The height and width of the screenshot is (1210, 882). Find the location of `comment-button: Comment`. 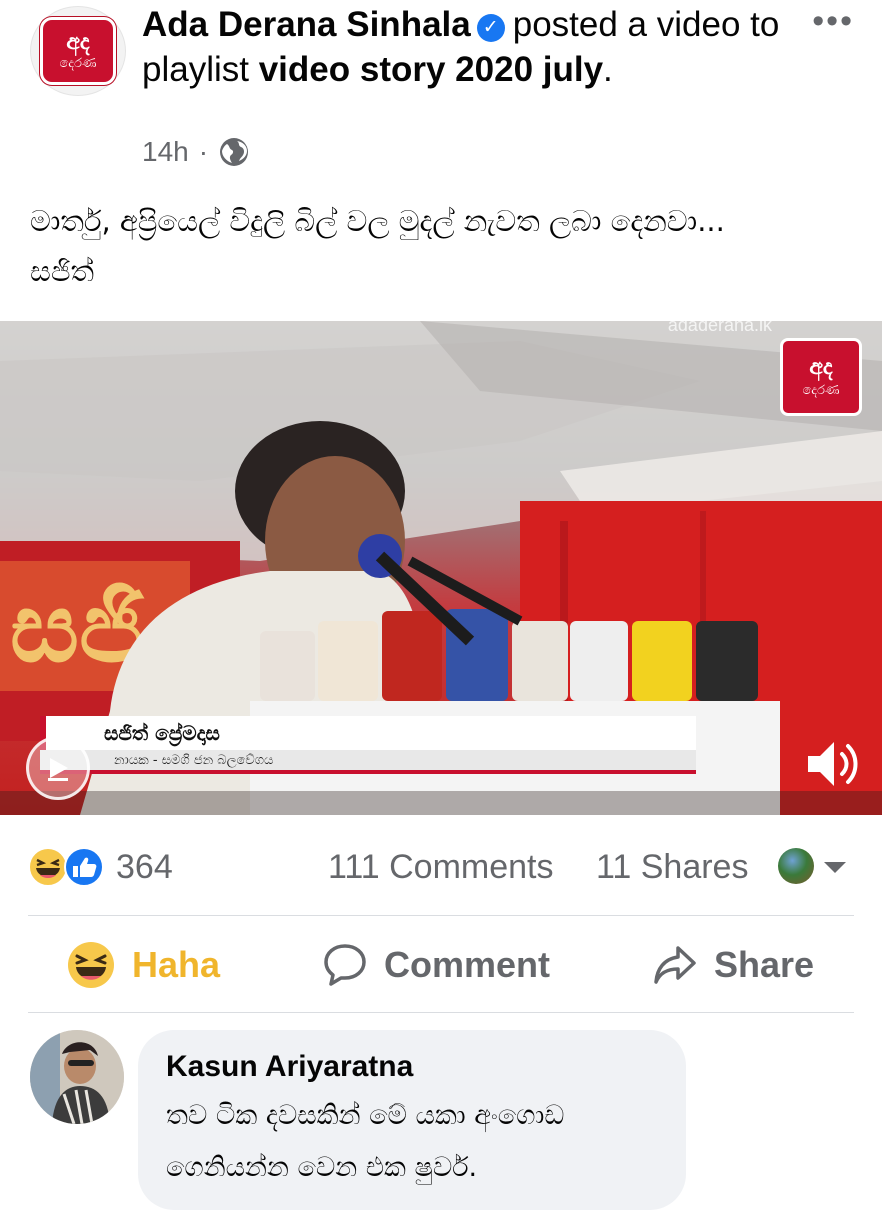

comment-button: Comment is located at coordinates (436, 965).